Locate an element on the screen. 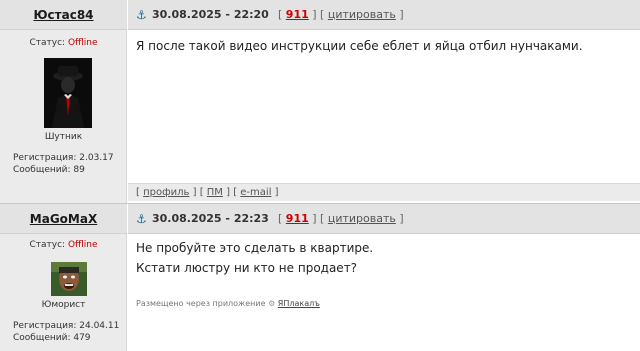 This screenshot has height=351, width=640. registration-date: 2.03.17 is located at coordinates (96, 158).